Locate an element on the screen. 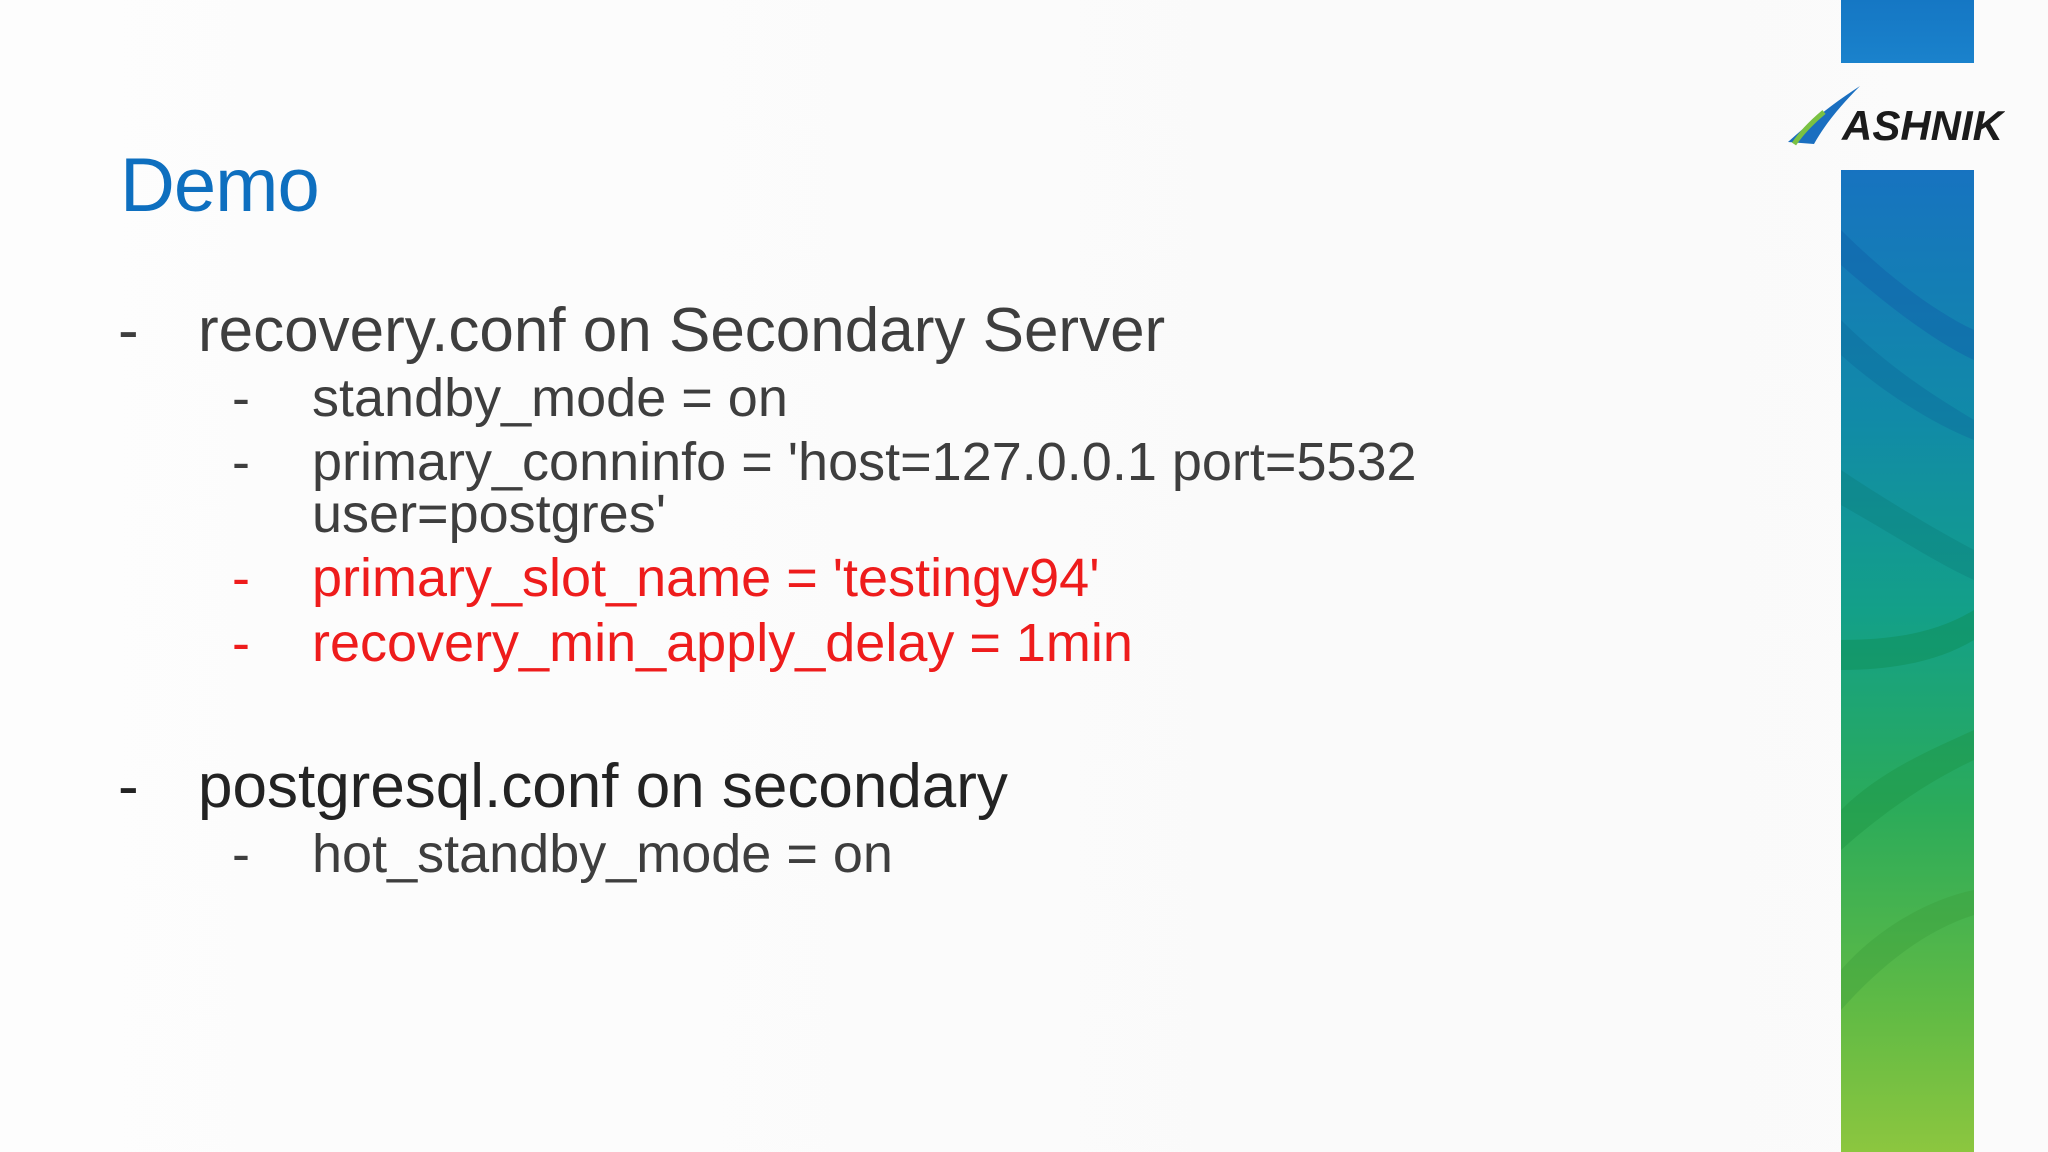 The image size is (2048, 1152). bullet-text: recovery.conf on Secondary Server is located at coordinates (682, 330).